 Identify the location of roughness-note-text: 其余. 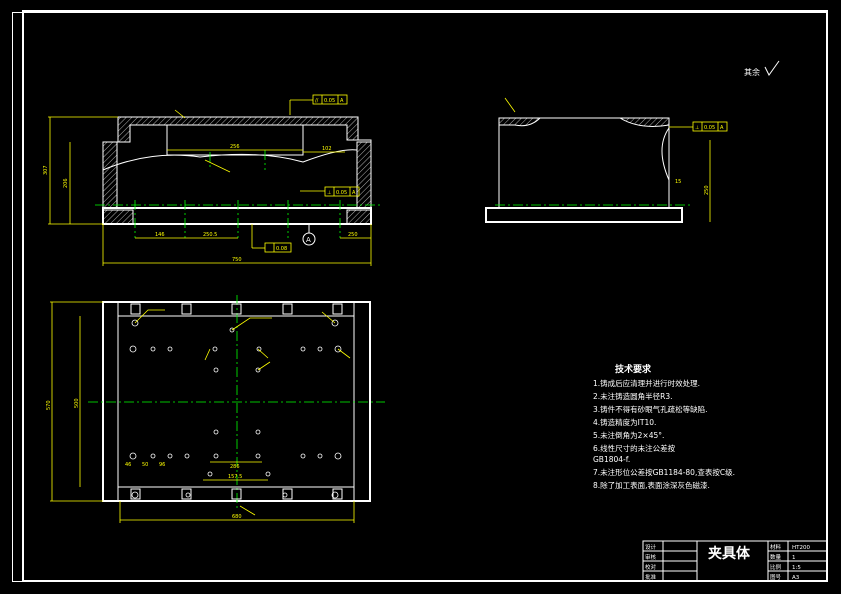
(752, 72).